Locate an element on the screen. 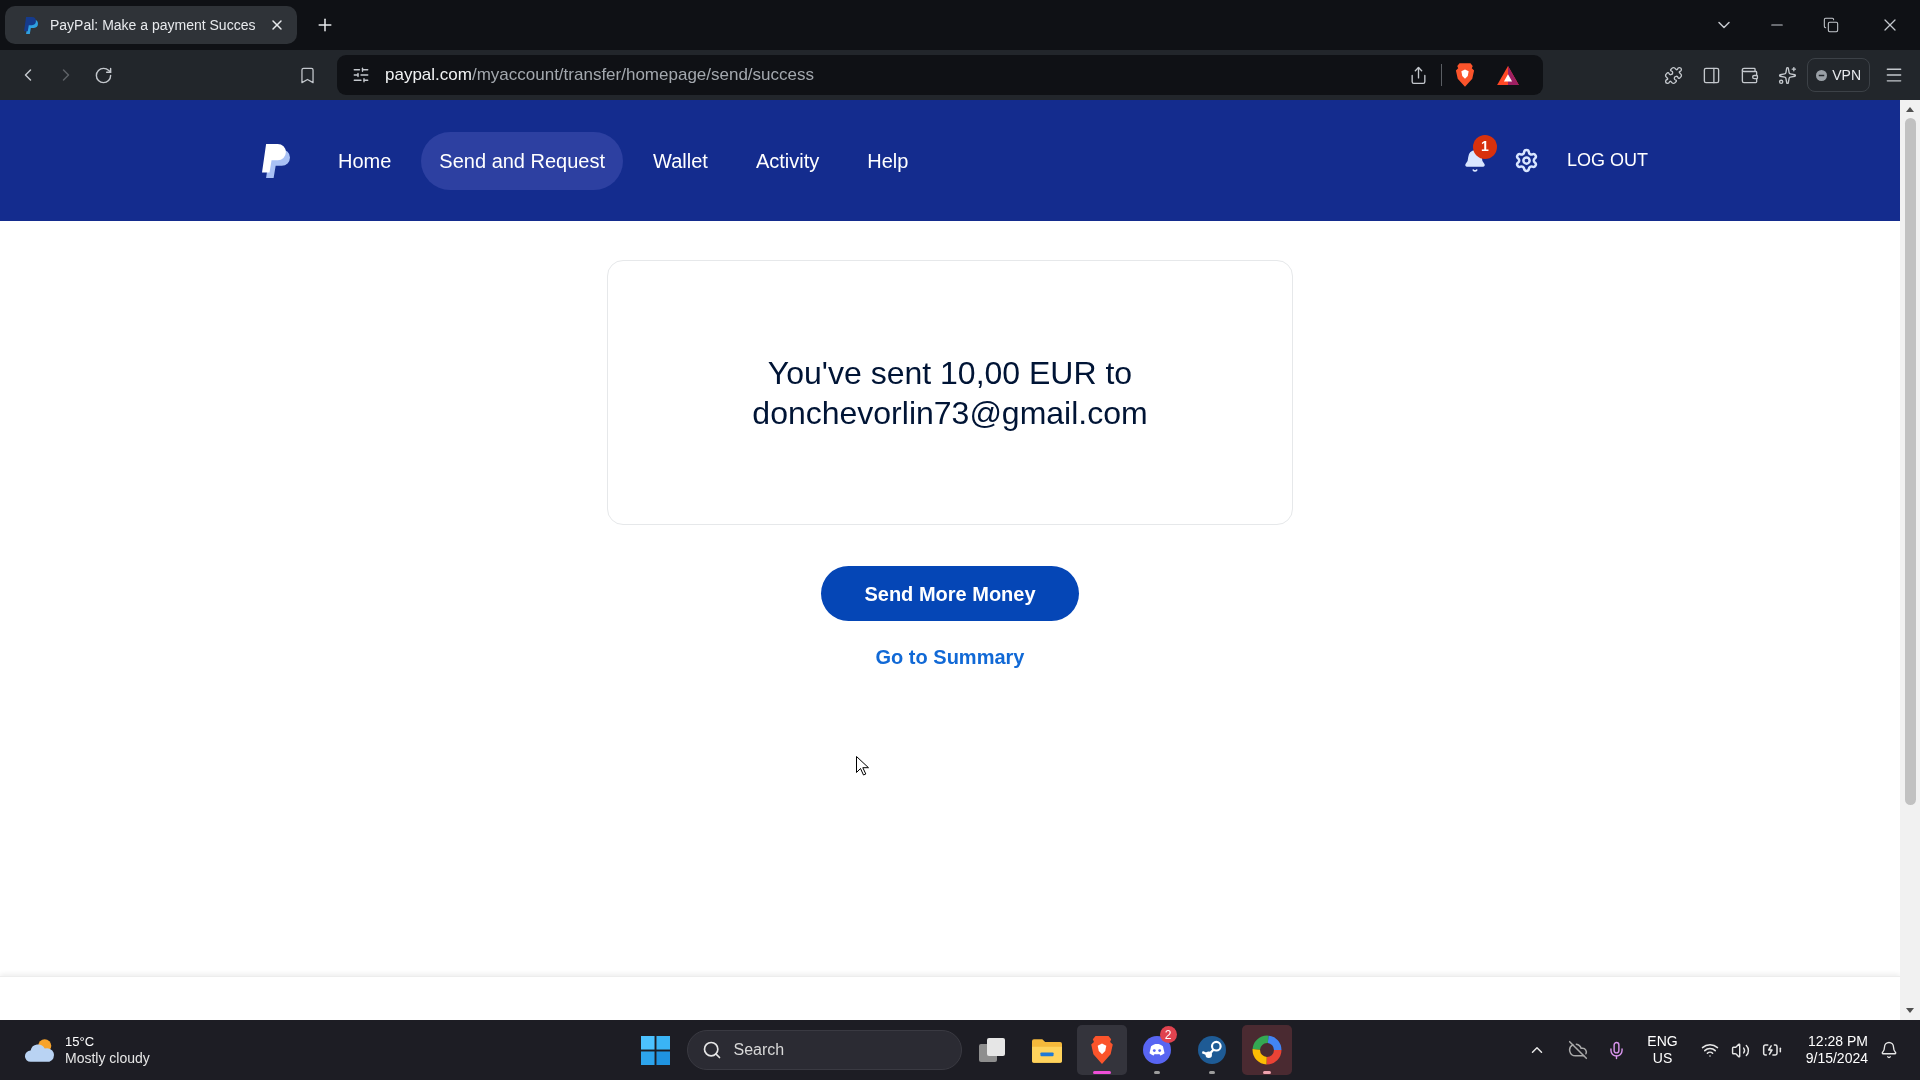 The image size is (1920, 1080). wallet-icon is located at coordinates (1750, 75).